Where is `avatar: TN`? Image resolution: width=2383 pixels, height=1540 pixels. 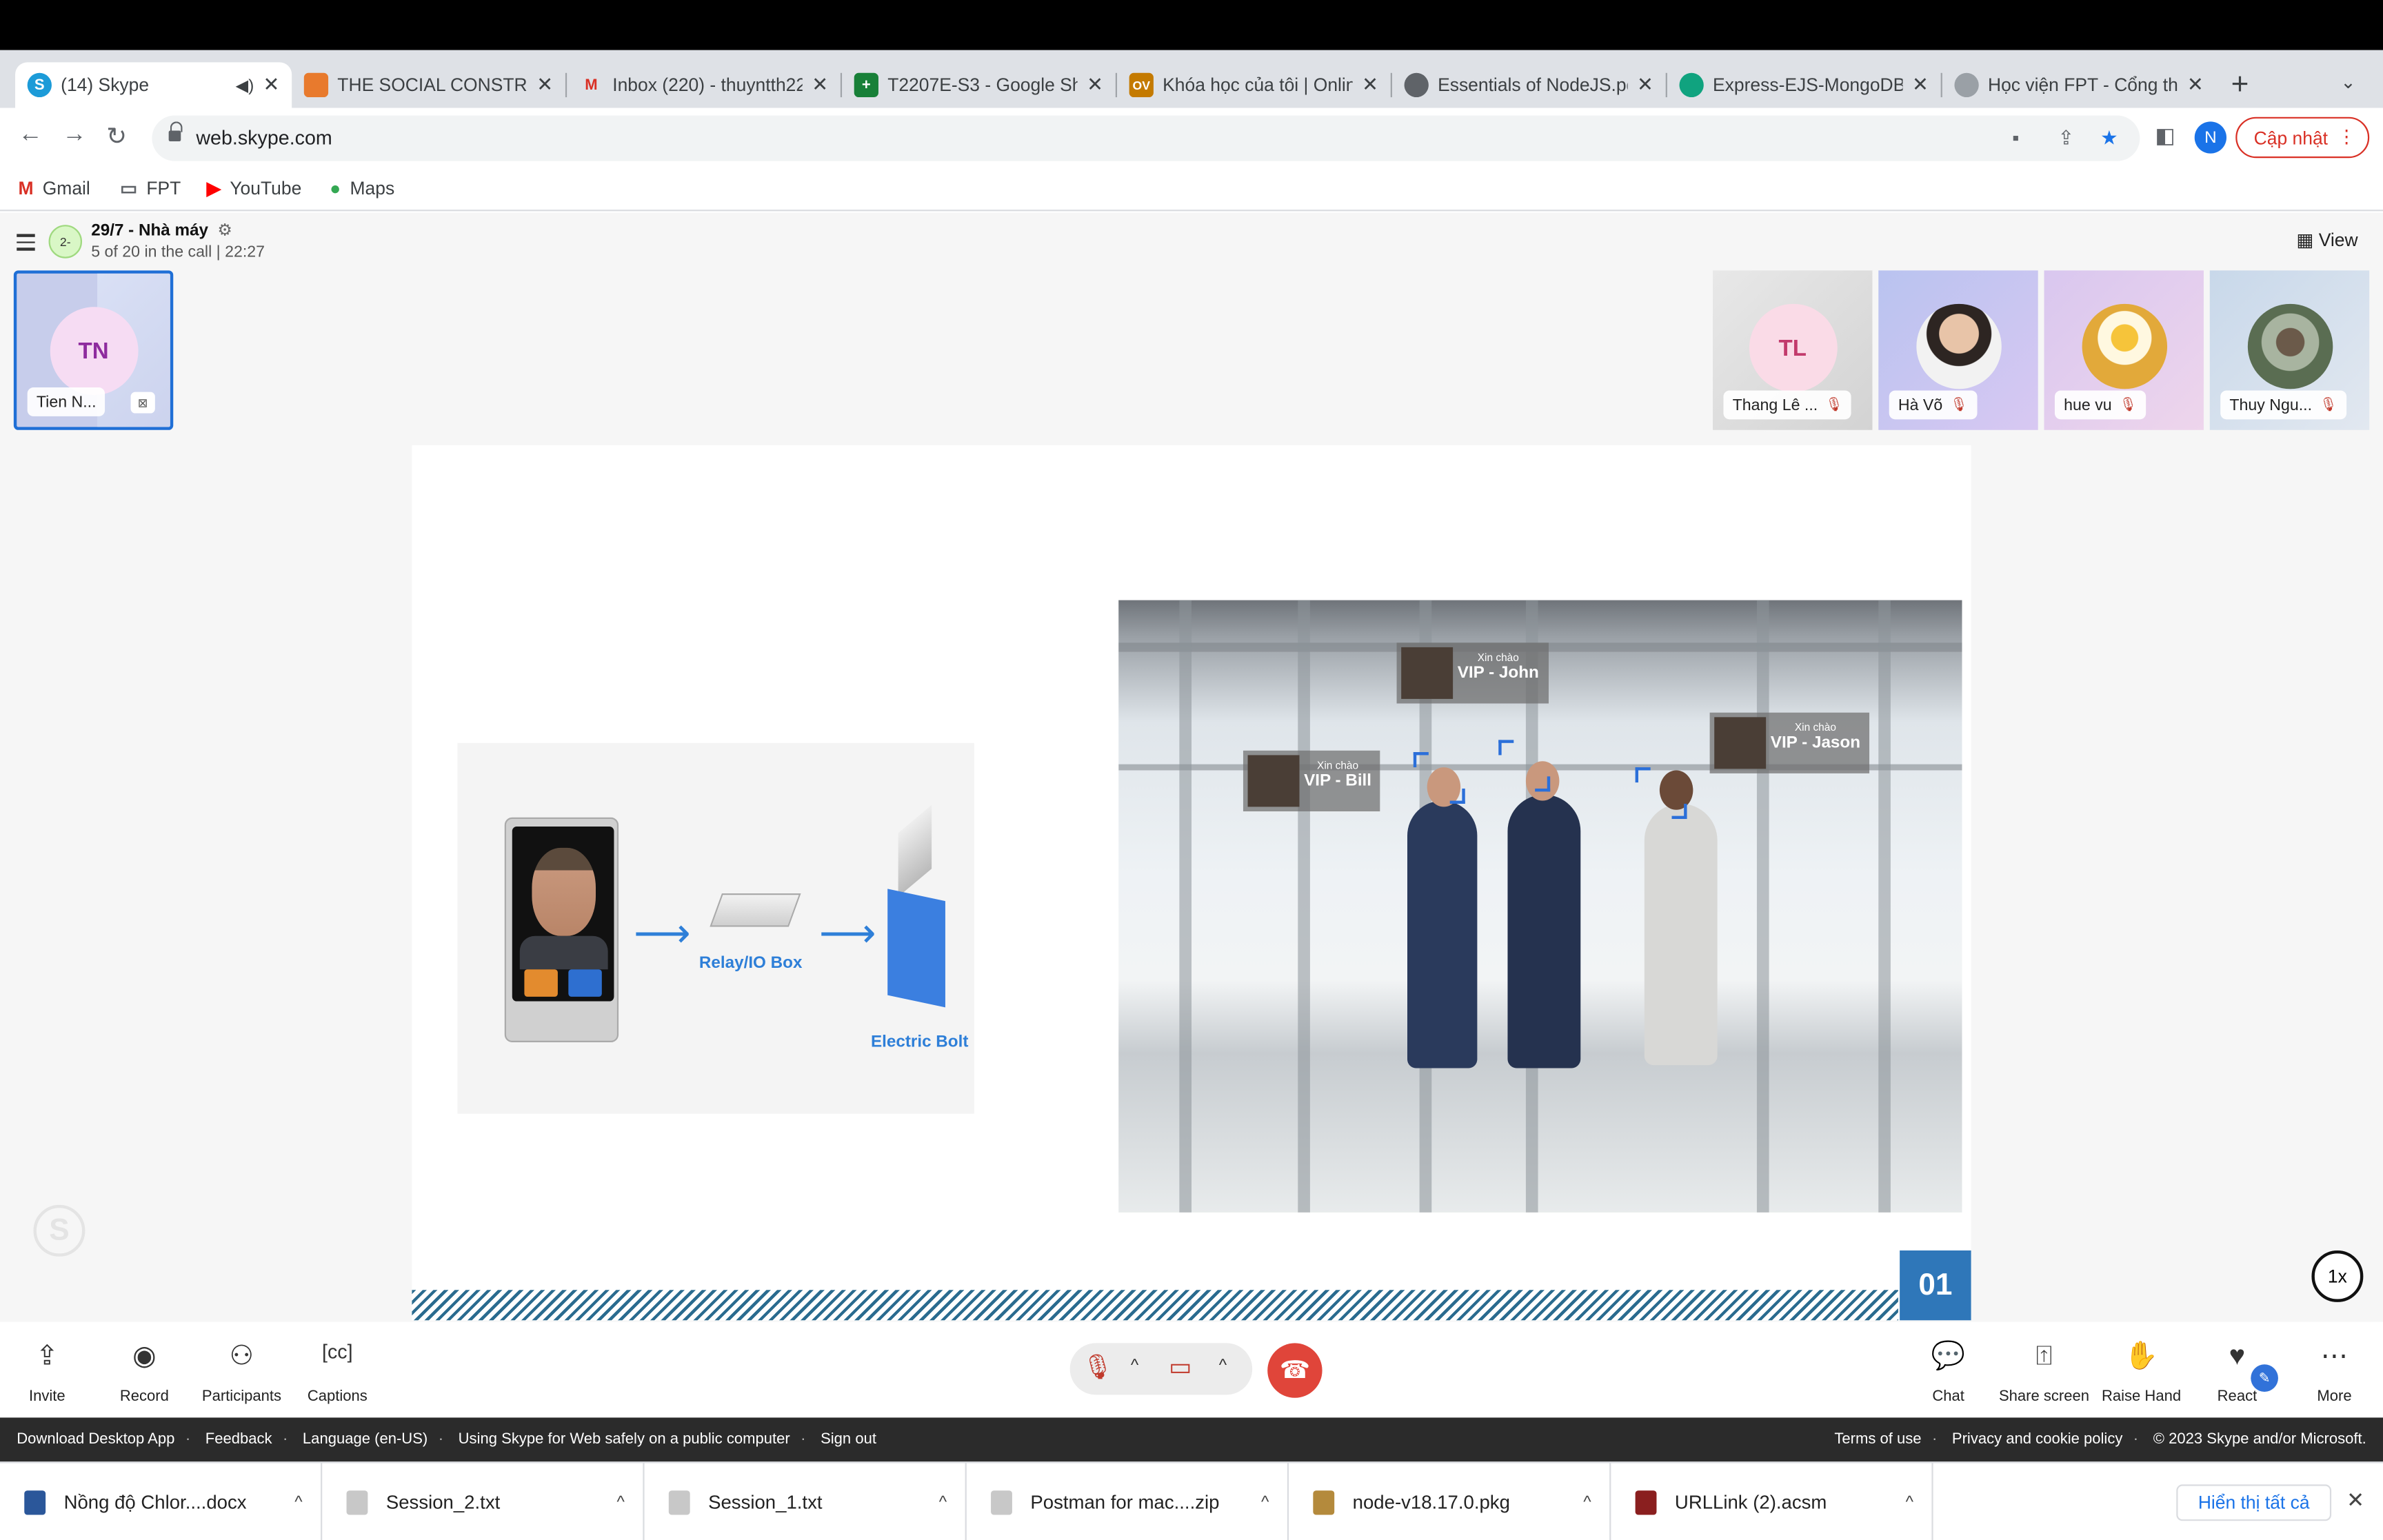 avatar: TN is located at coordinates (93, 352).